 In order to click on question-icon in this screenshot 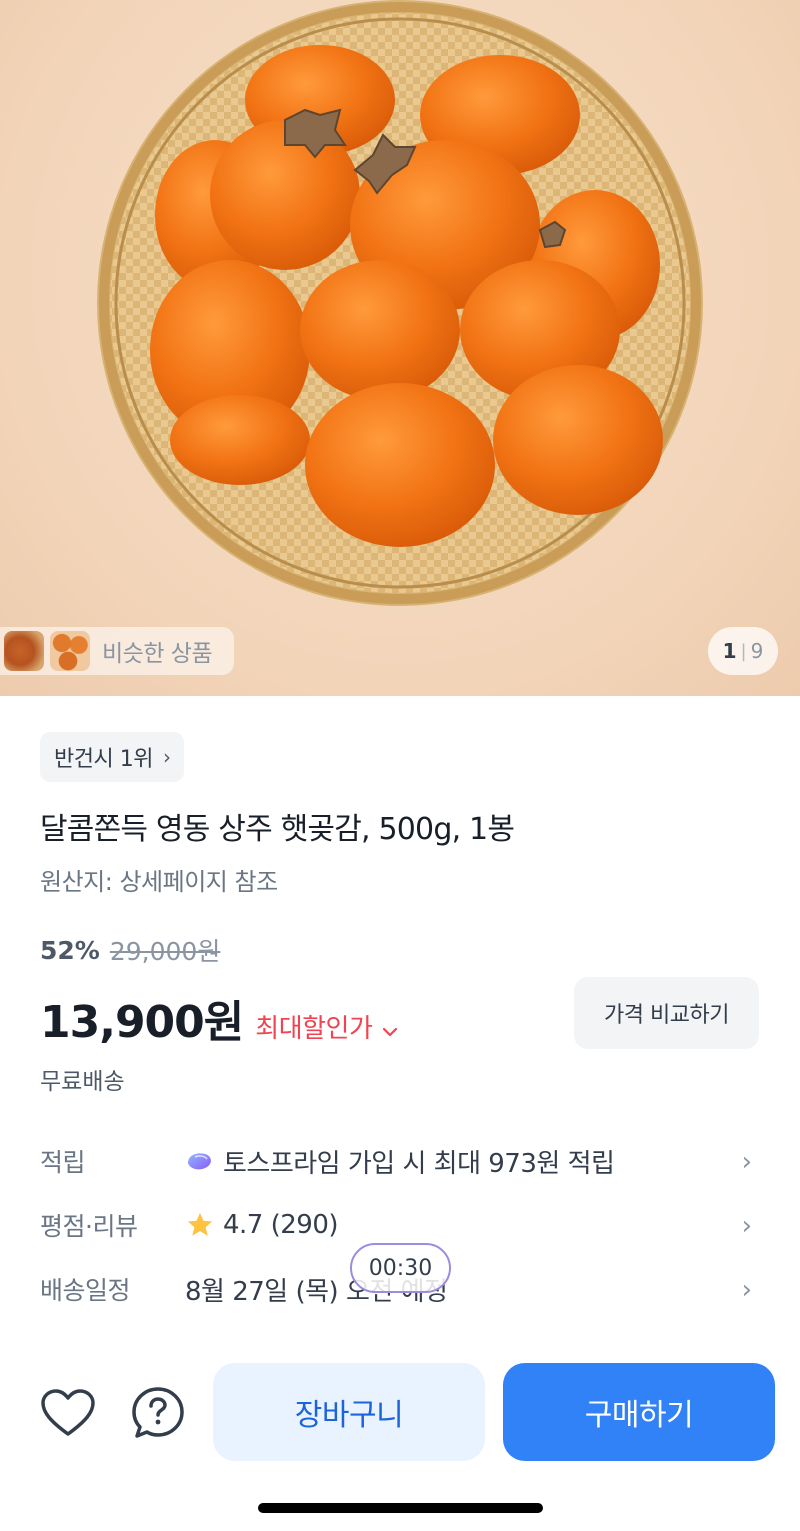, I will do `click(158, 1412)`.